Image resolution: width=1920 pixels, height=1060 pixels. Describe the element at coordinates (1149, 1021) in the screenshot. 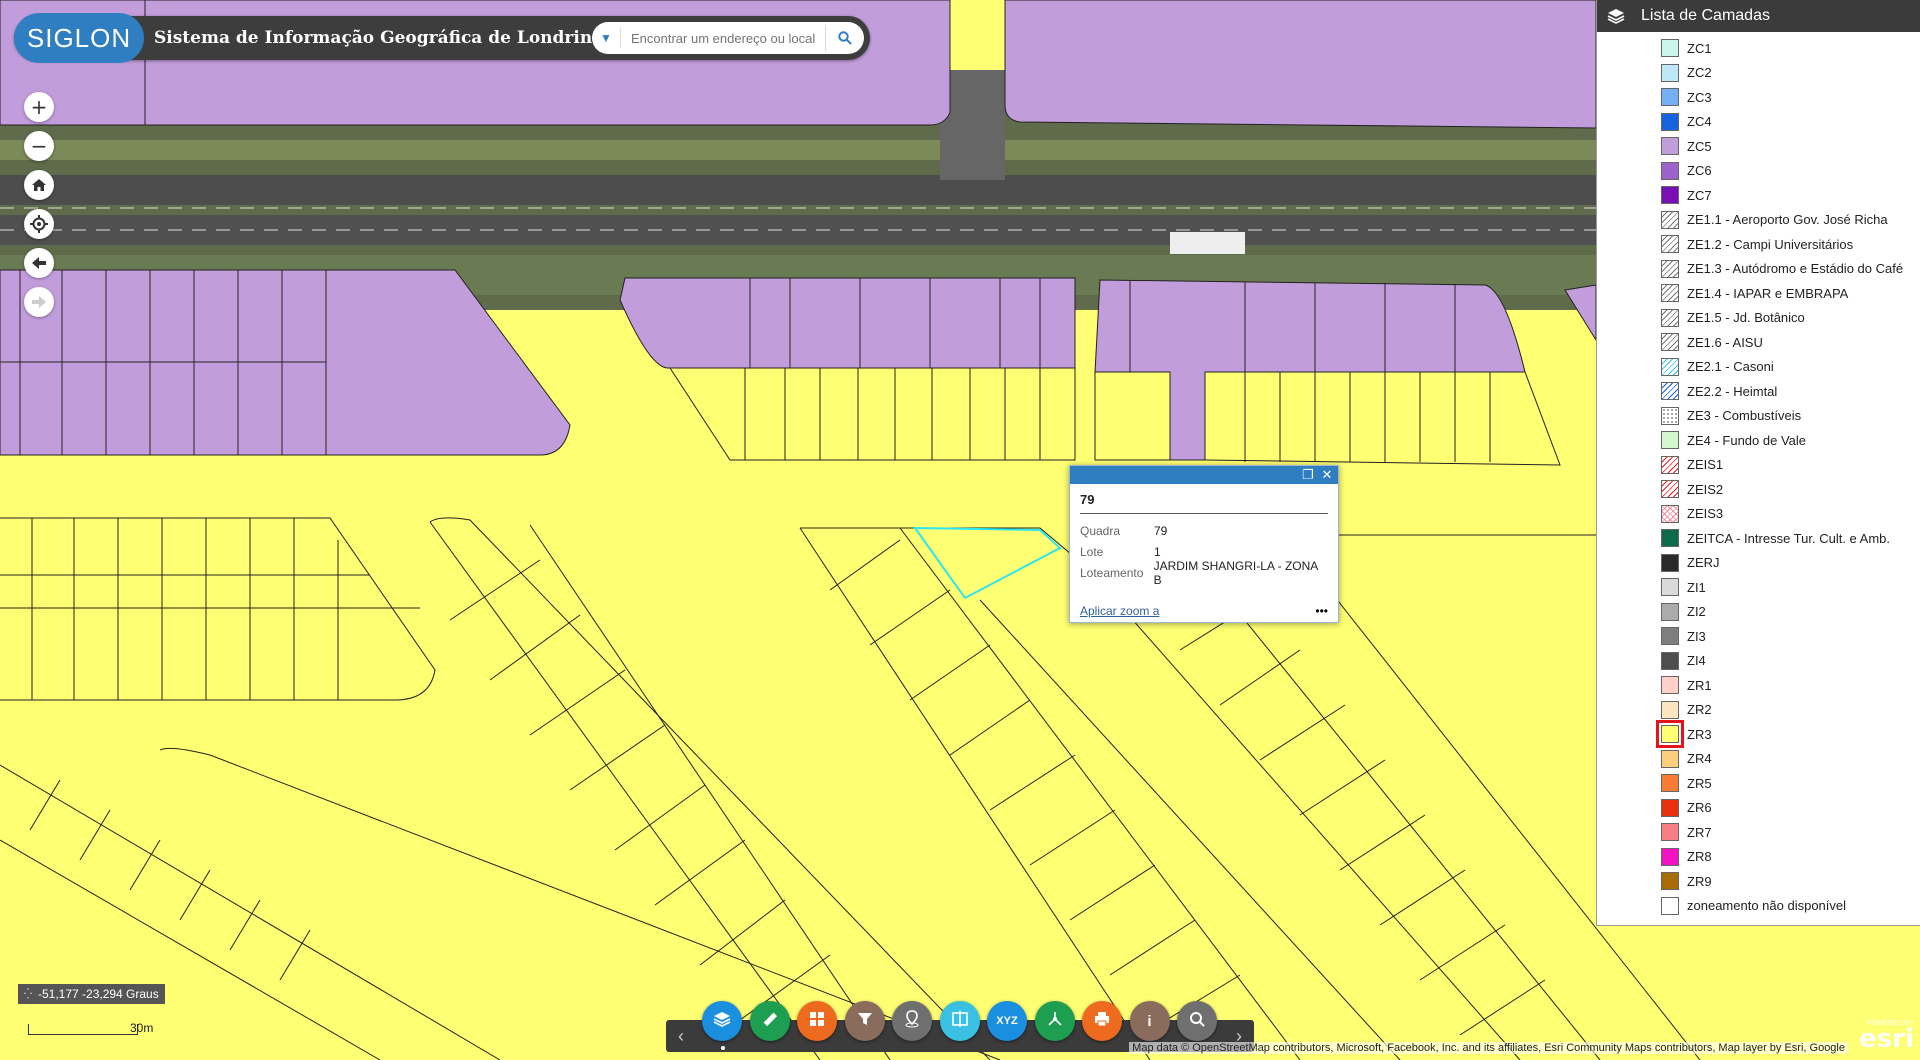

I see `tool-info-button: i` at that location.